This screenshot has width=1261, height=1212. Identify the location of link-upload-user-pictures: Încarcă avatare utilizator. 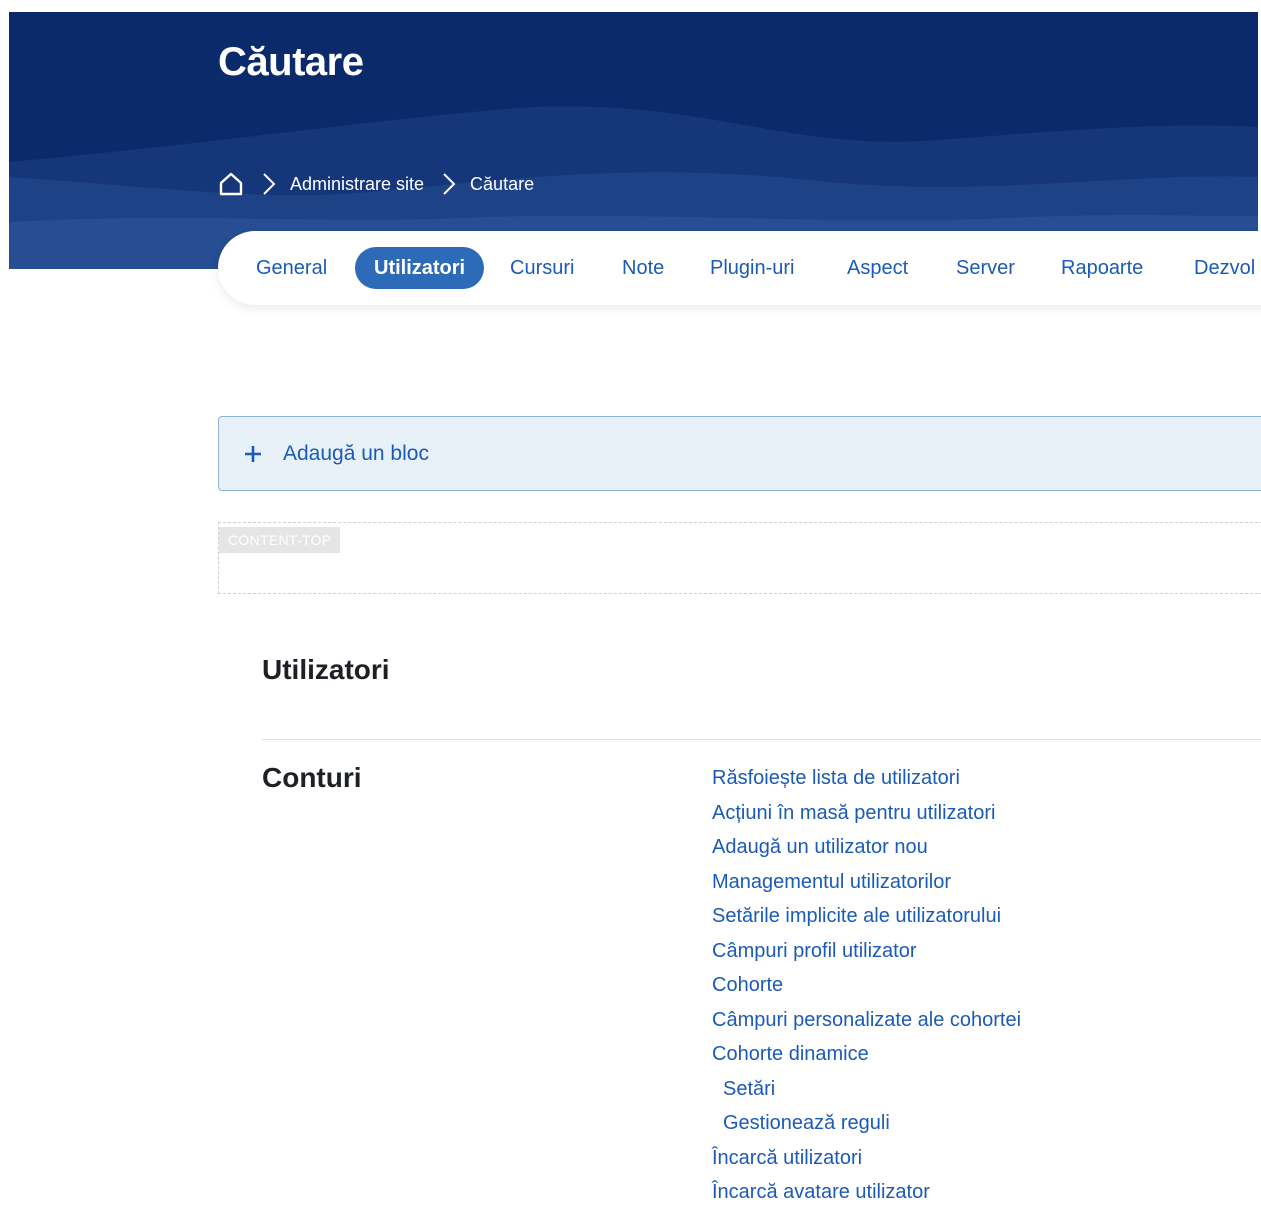
(821, 1192).